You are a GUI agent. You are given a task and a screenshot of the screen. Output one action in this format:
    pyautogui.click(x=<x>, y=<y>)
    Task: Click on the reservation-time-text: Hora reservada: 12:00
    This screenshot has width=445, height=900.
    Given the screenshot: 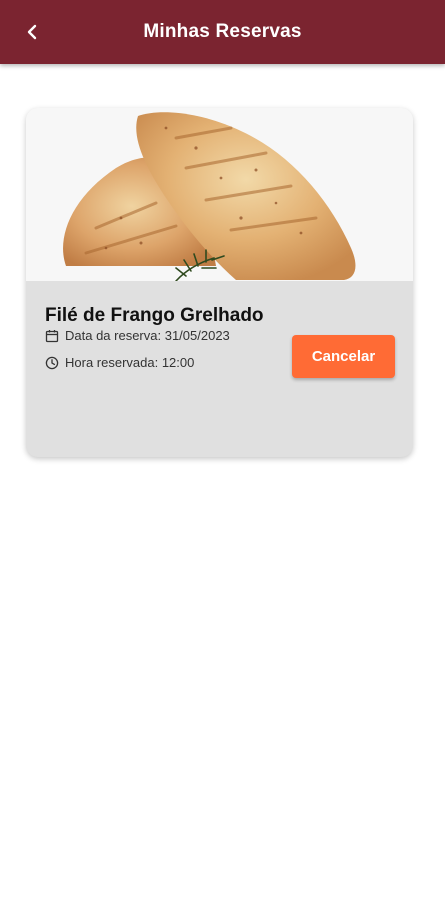 What is the action you would take?
    pyautogui.click(x=130, y=362)
    